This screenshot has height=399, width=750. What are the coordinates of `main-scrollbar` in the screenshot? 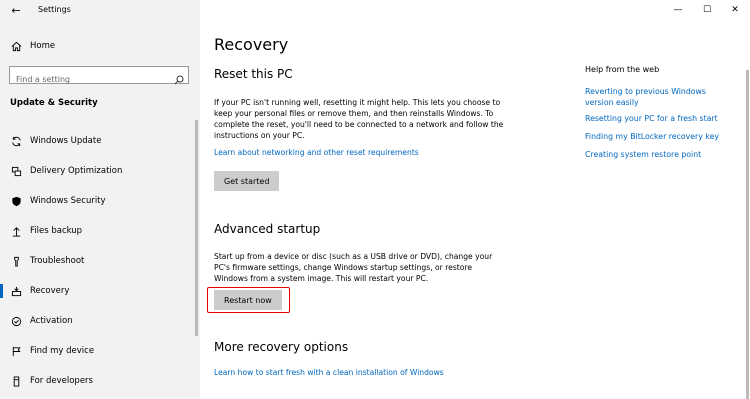 It's located at (747, 234).